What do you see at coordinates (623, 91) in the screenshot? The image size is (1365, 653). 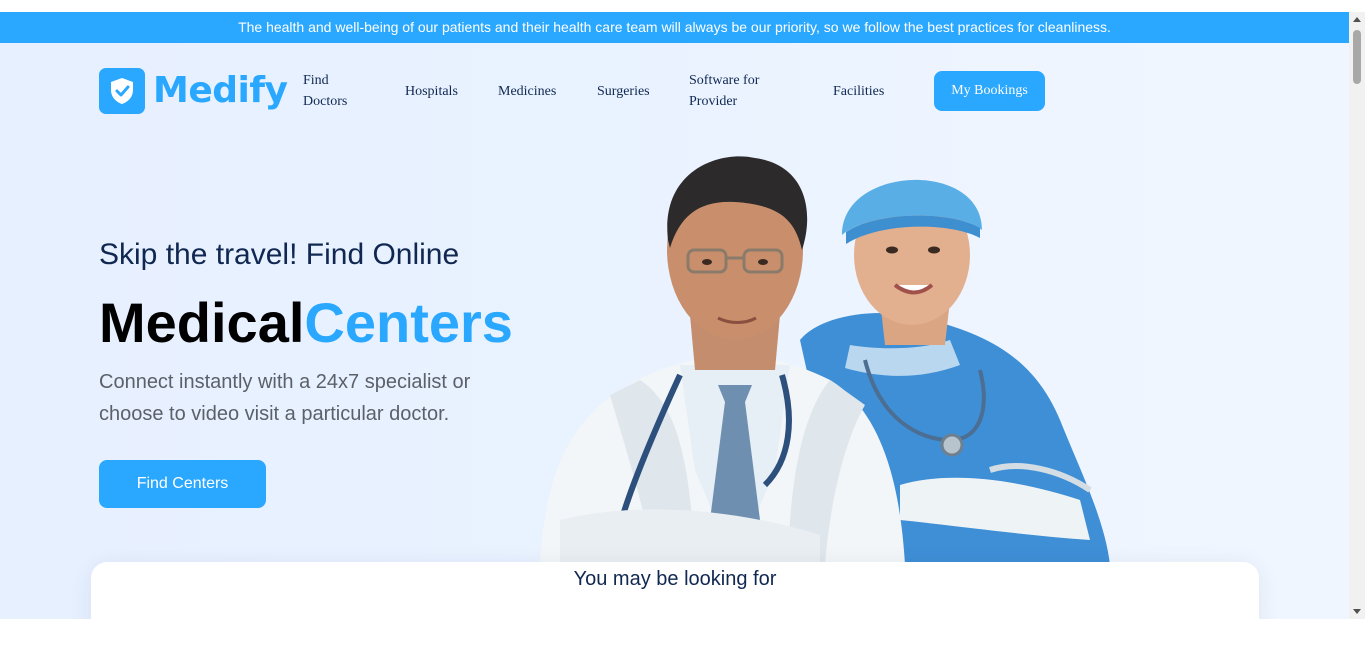 I see `nav-surgeries: Surgeries` at bounding box center [623, 91].